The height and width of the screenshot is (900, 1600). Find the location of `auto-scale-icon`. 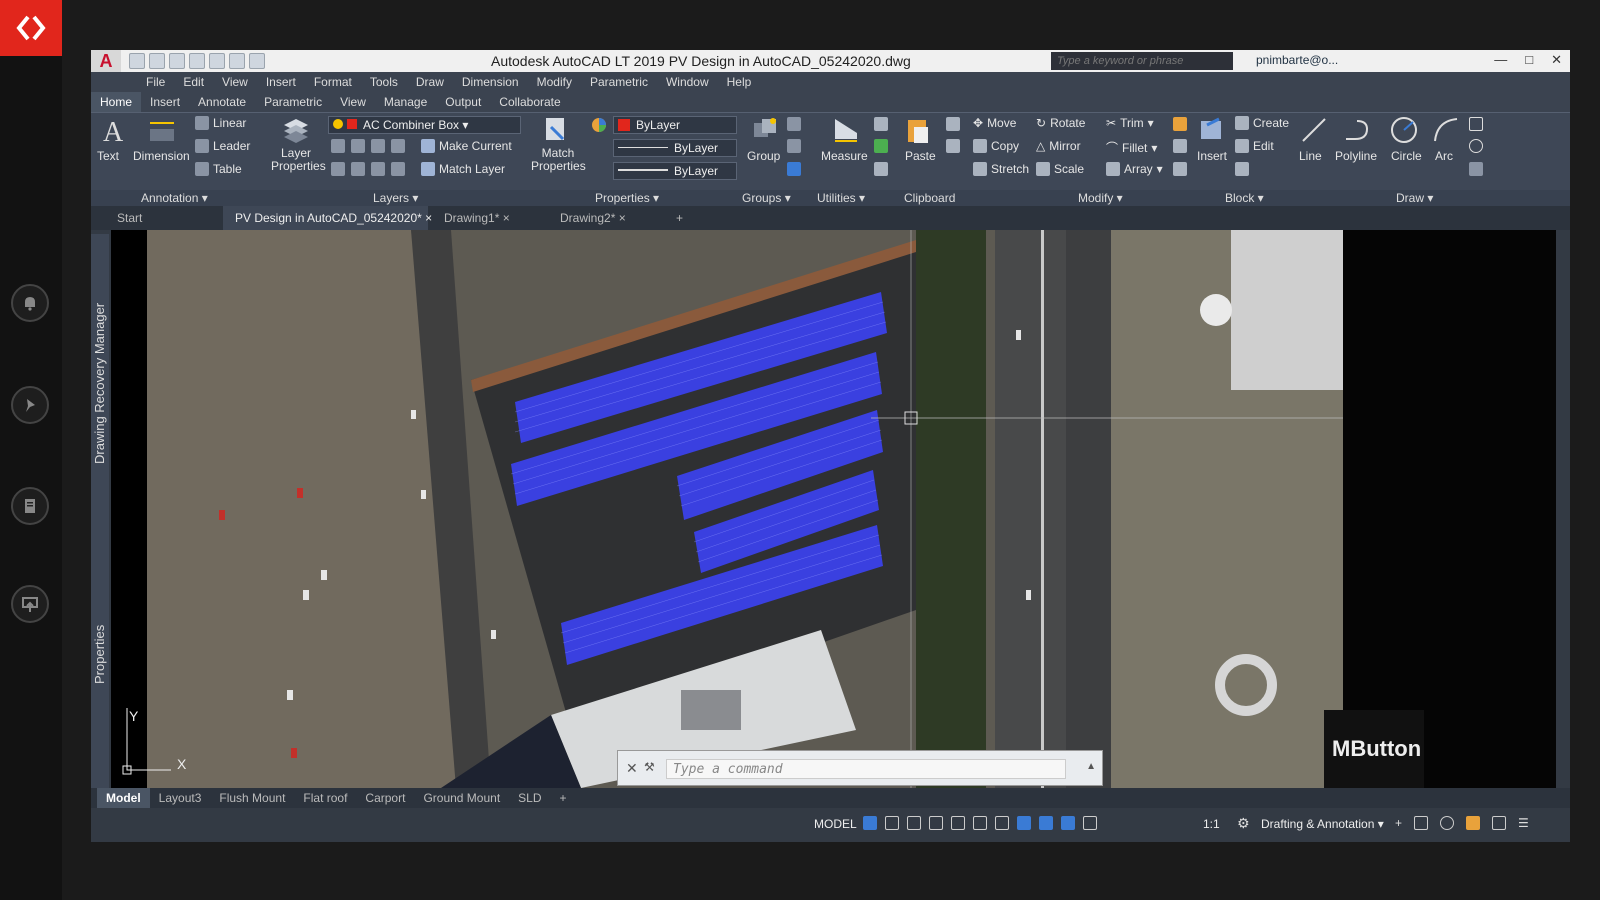

auto-scale-icon is located at coordinates (1090, 823).